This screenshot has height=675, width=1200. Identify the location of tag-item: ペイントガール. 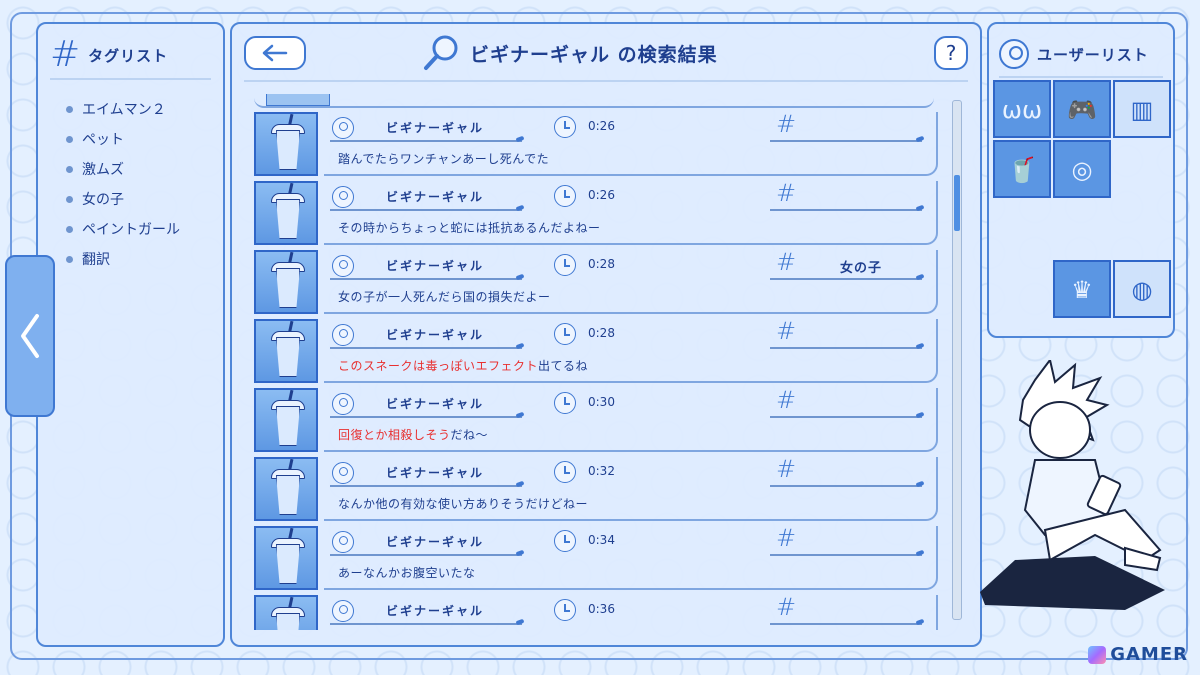
(123, 229).